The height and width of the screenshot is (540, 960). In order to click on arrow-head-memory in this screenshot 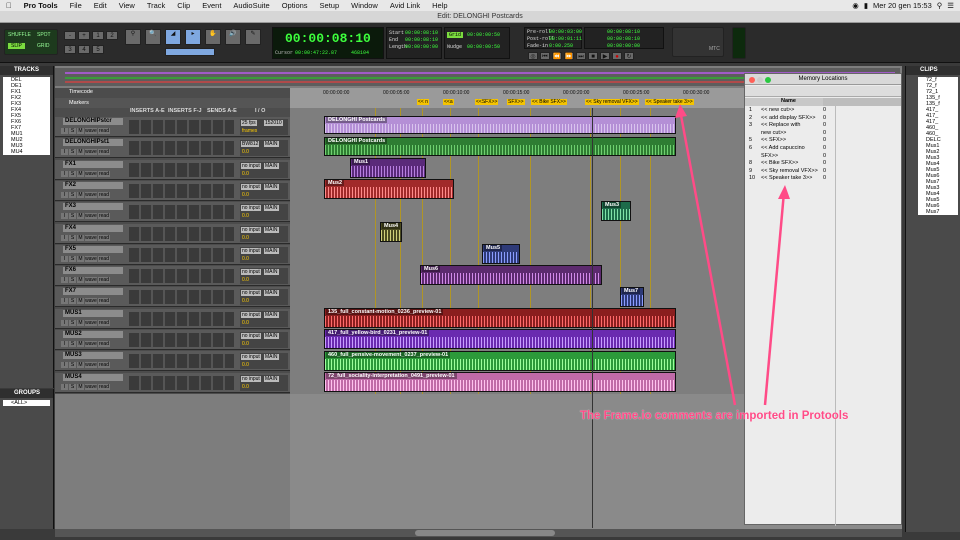, I will do `click(784, 192)`.